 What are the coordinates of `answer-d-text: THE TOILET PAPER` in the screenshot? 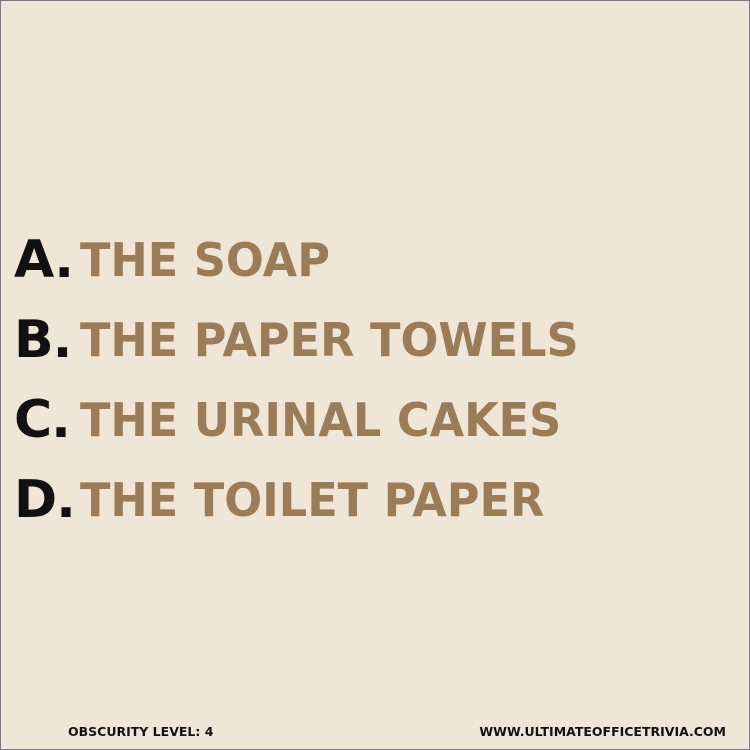 It's located at (312, 500).